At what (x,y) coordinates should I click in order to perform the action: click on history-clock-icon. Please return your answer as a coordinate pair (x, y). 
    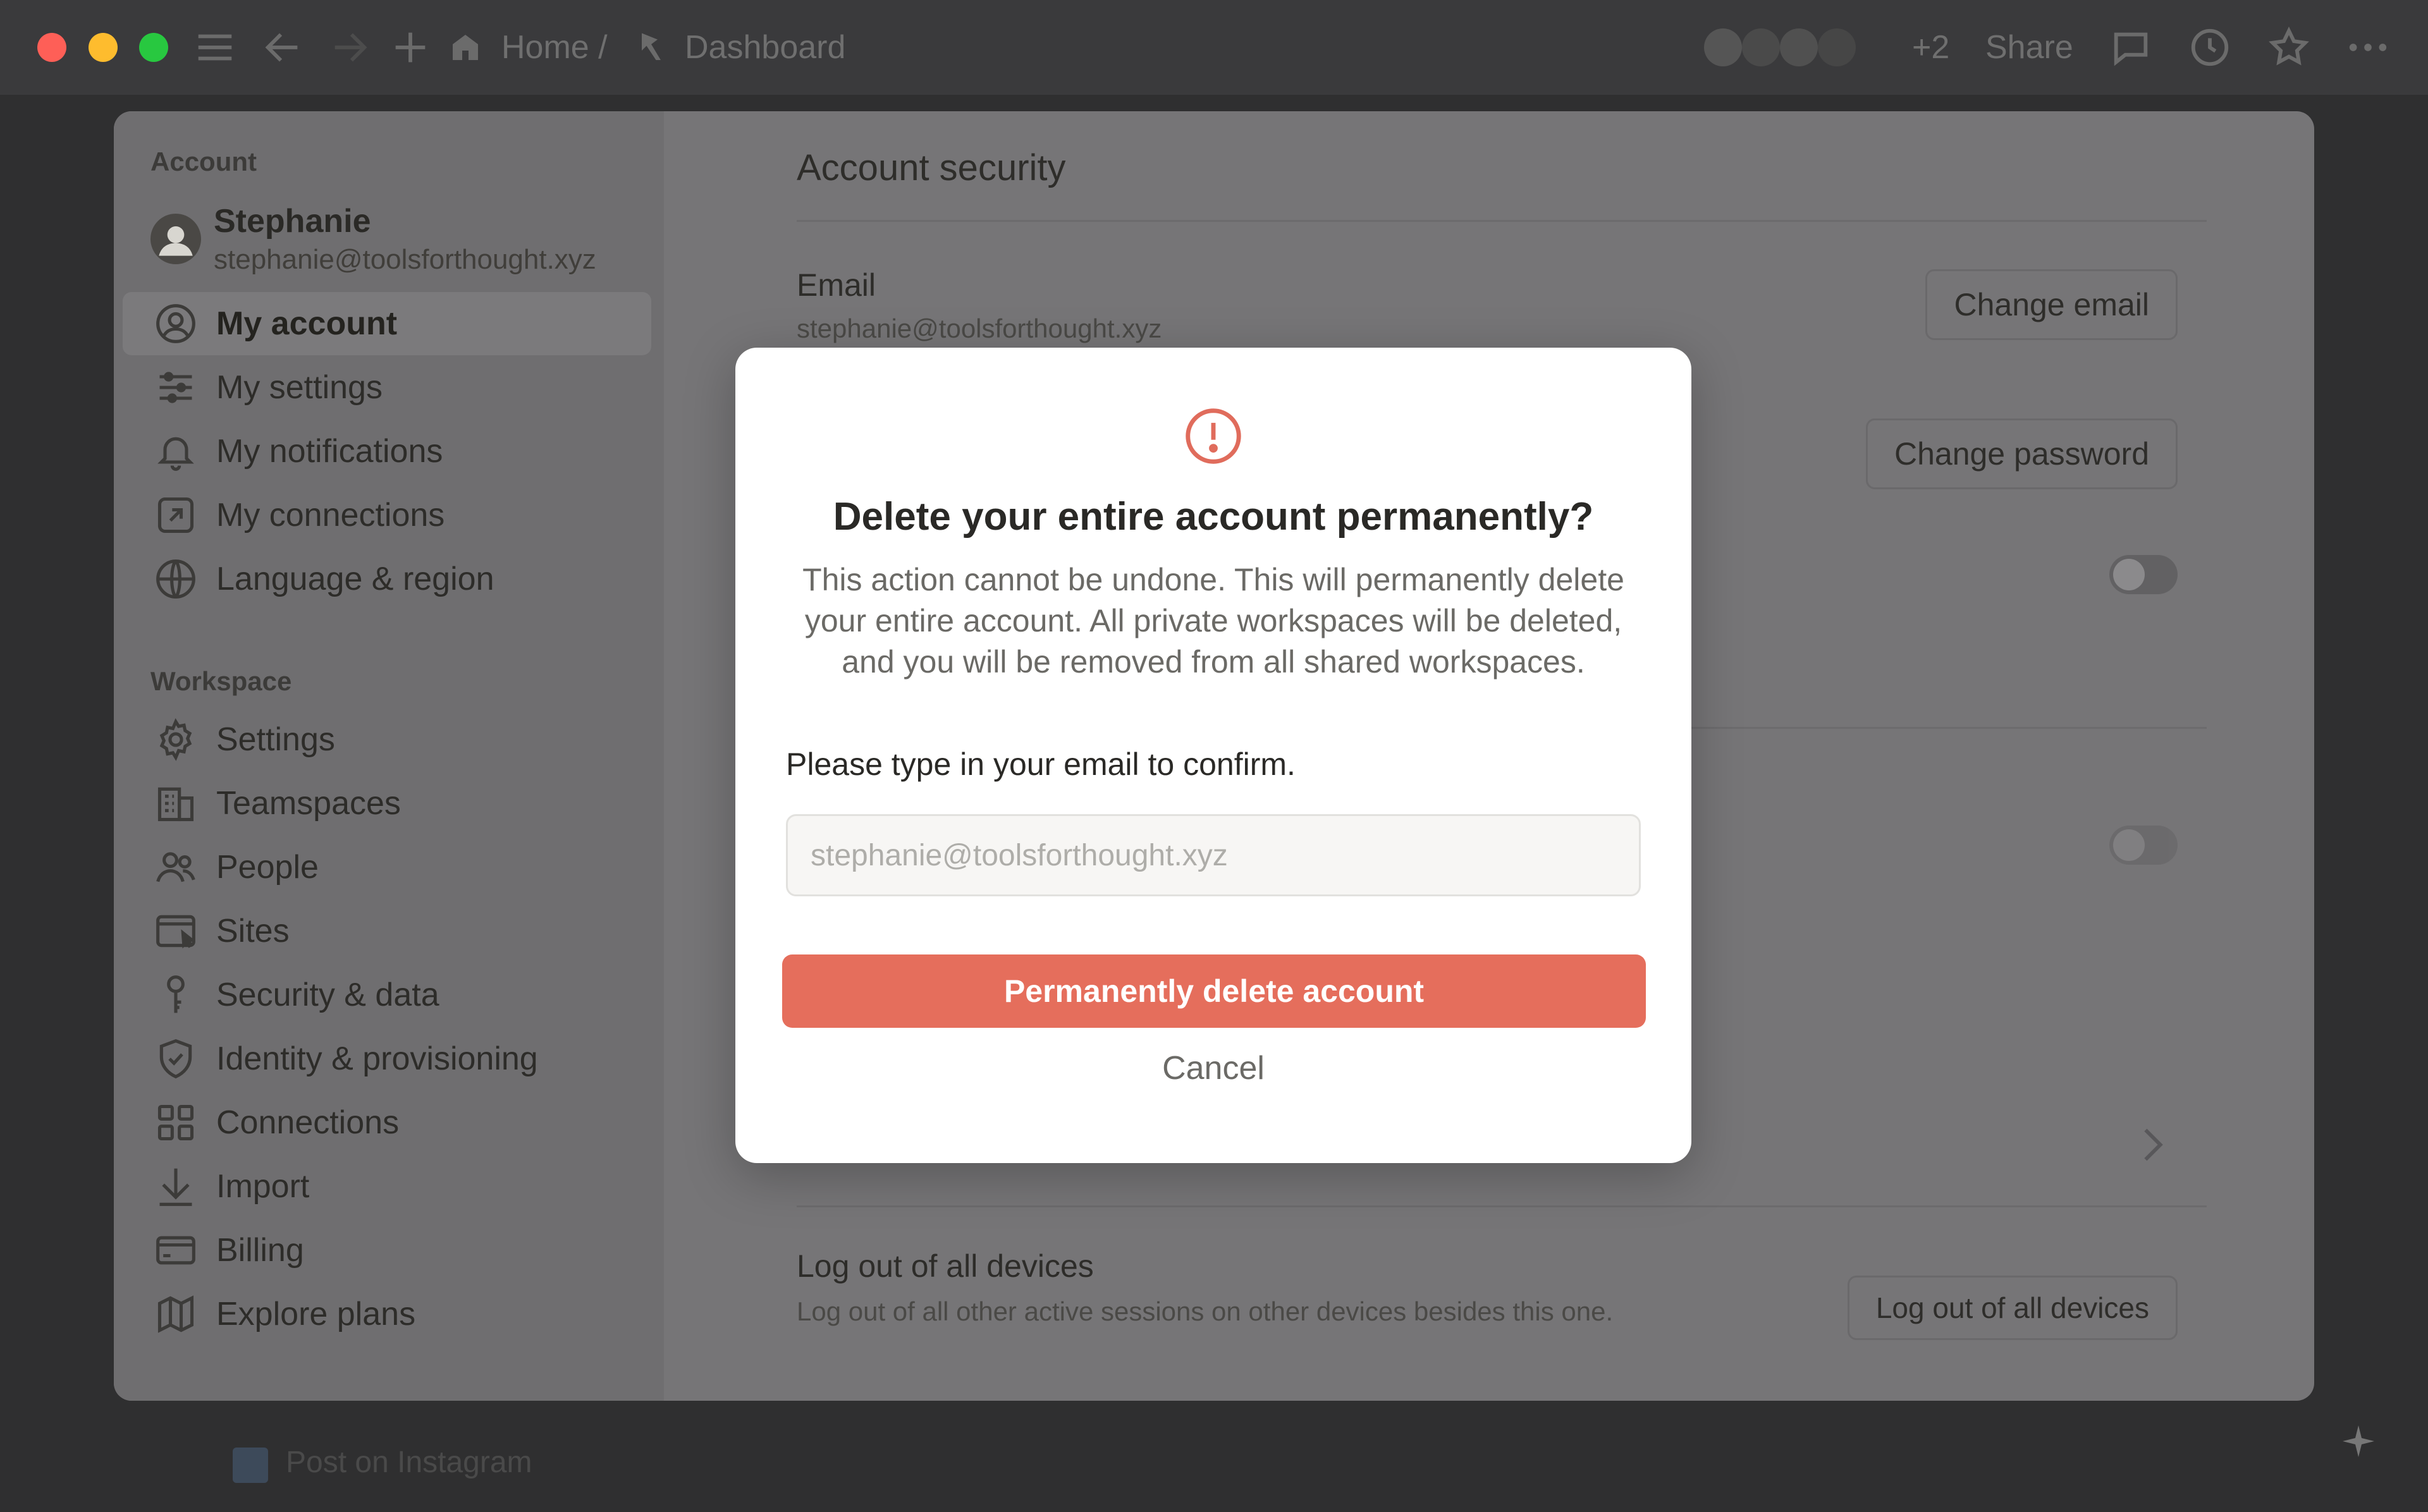
    Looking at the image, I should click on (2210, 47).